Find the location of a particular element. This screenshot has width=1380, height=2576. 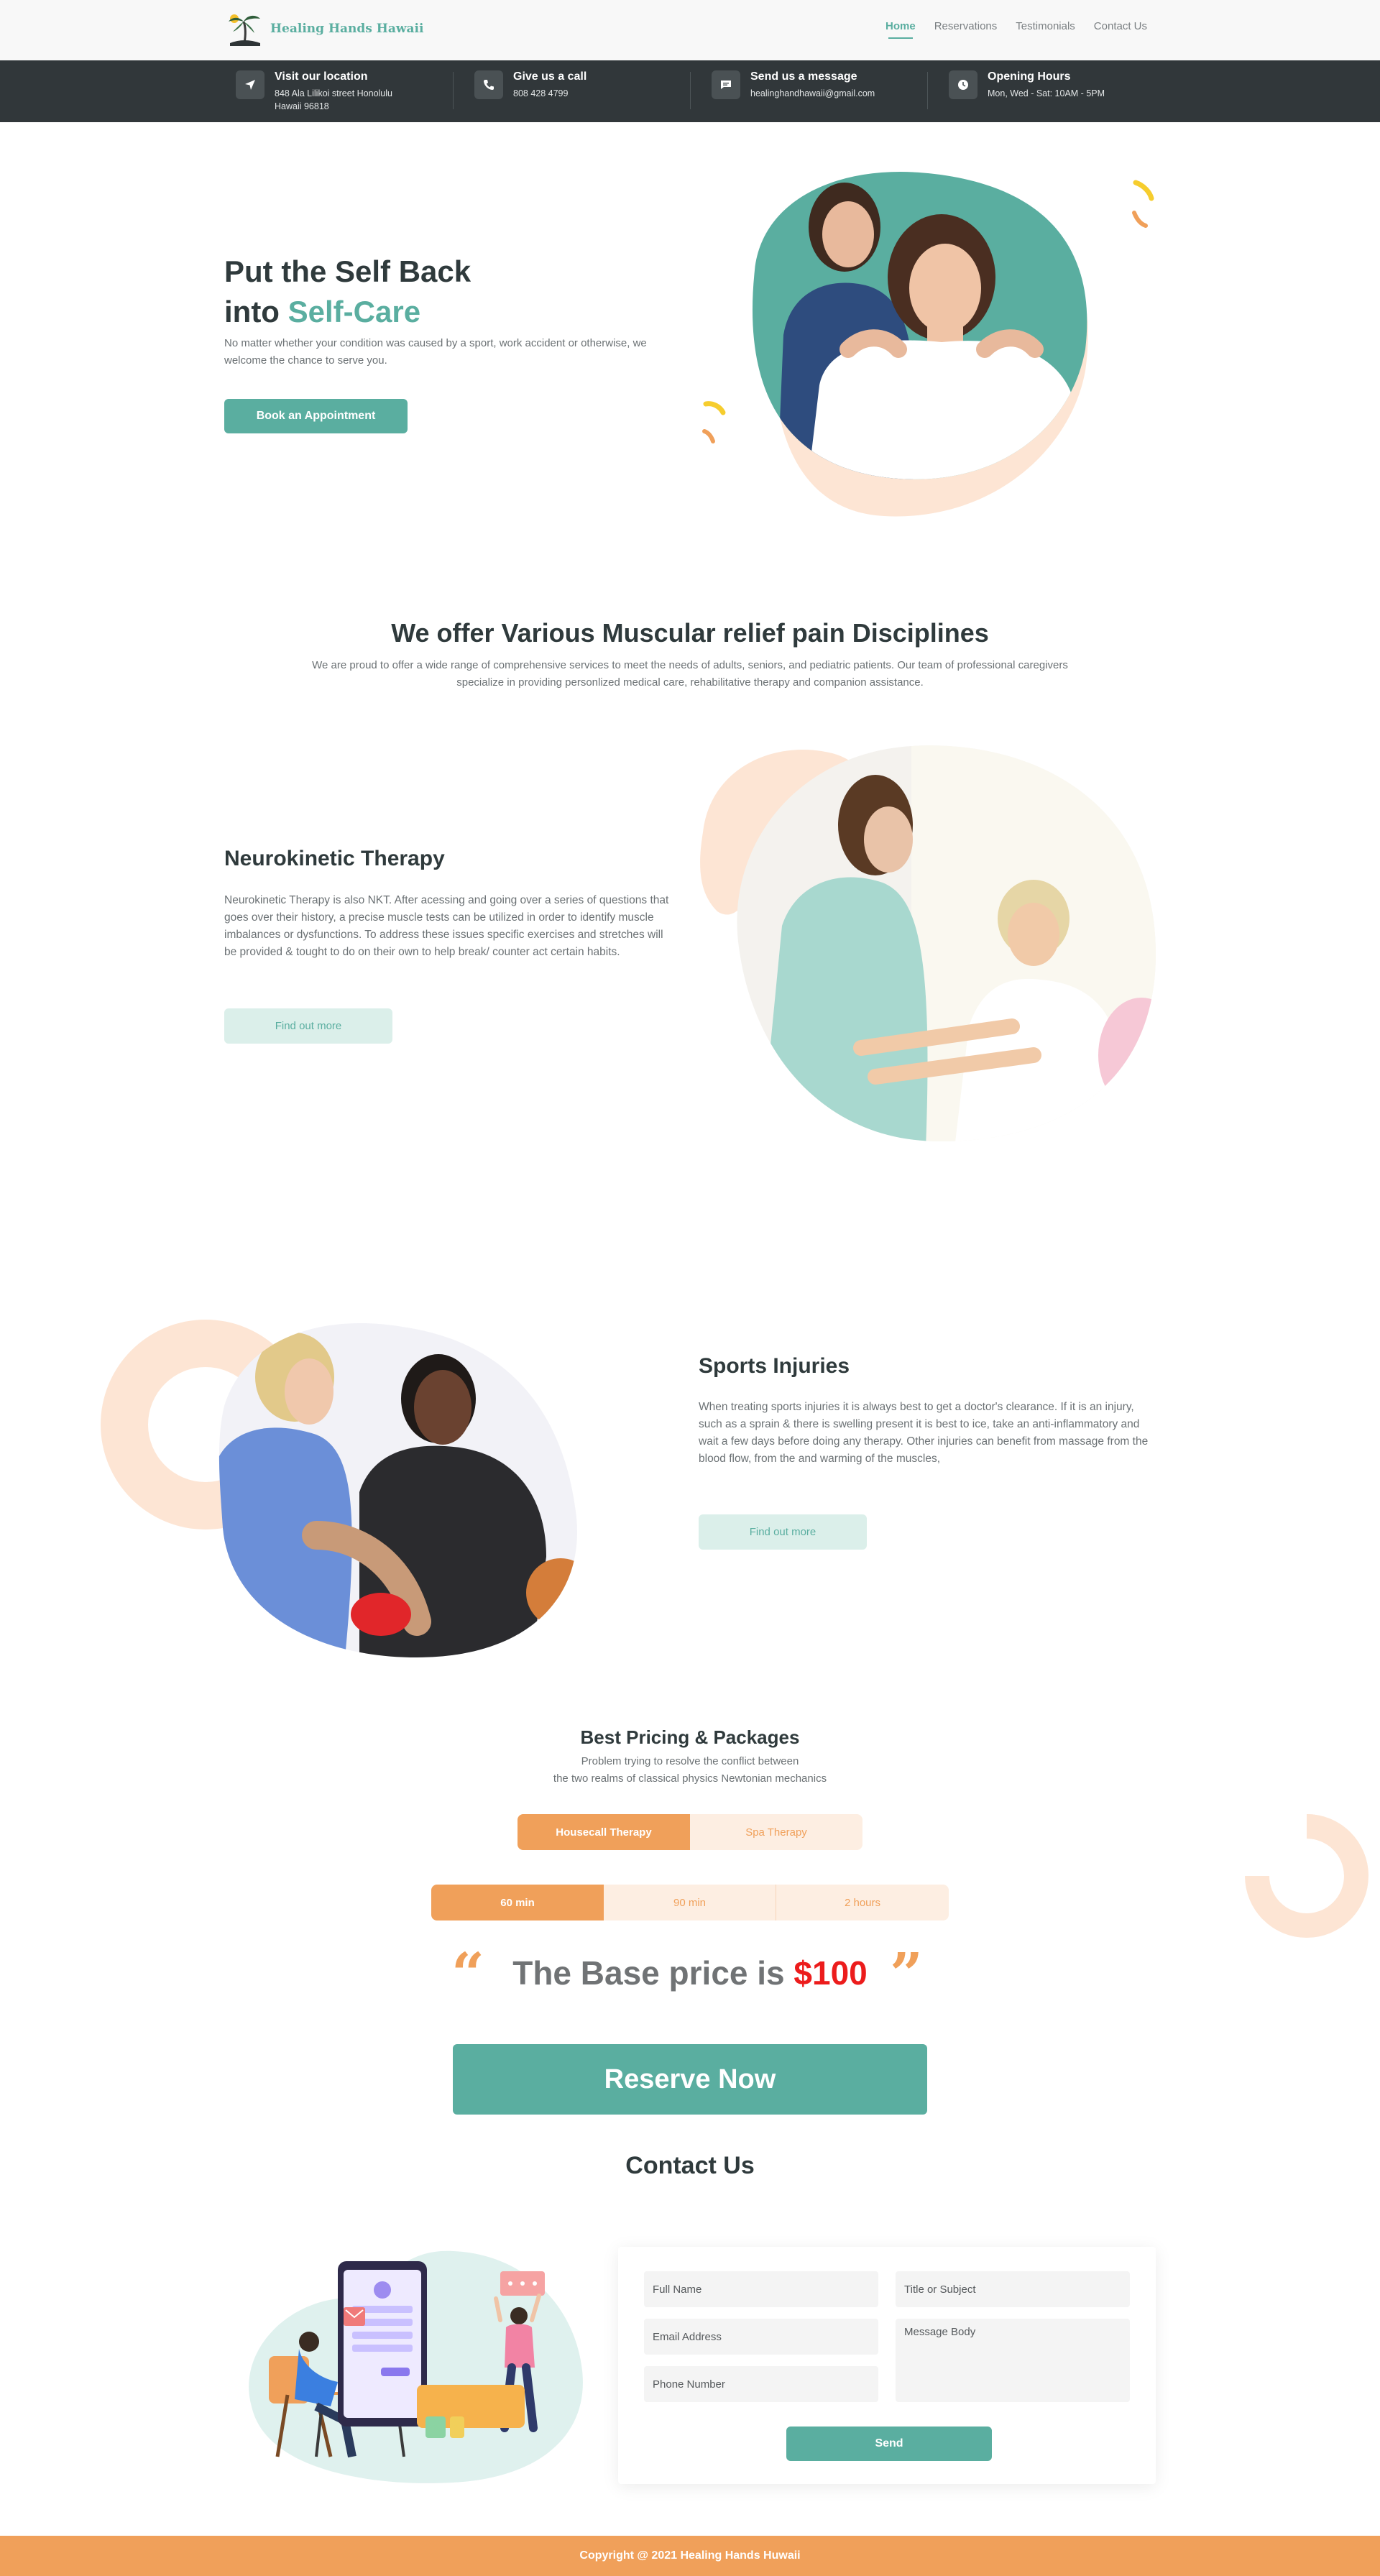

email-field: Email Address is located at coordinates (761, 2337).